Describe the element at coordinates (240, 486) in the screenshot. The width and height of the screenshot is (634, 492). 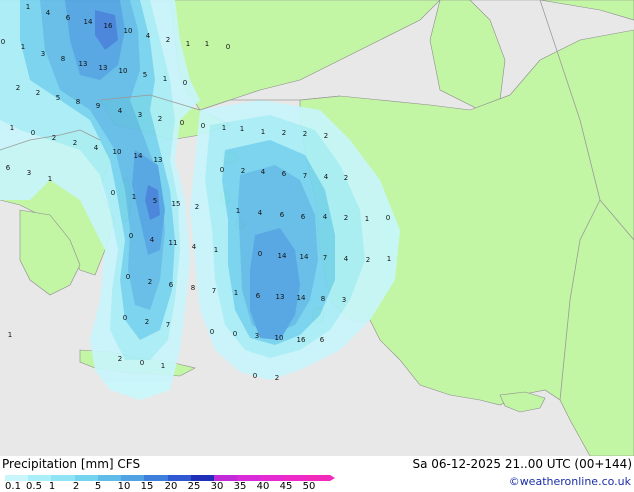
I see `legend-tick-label: 35` at that location.